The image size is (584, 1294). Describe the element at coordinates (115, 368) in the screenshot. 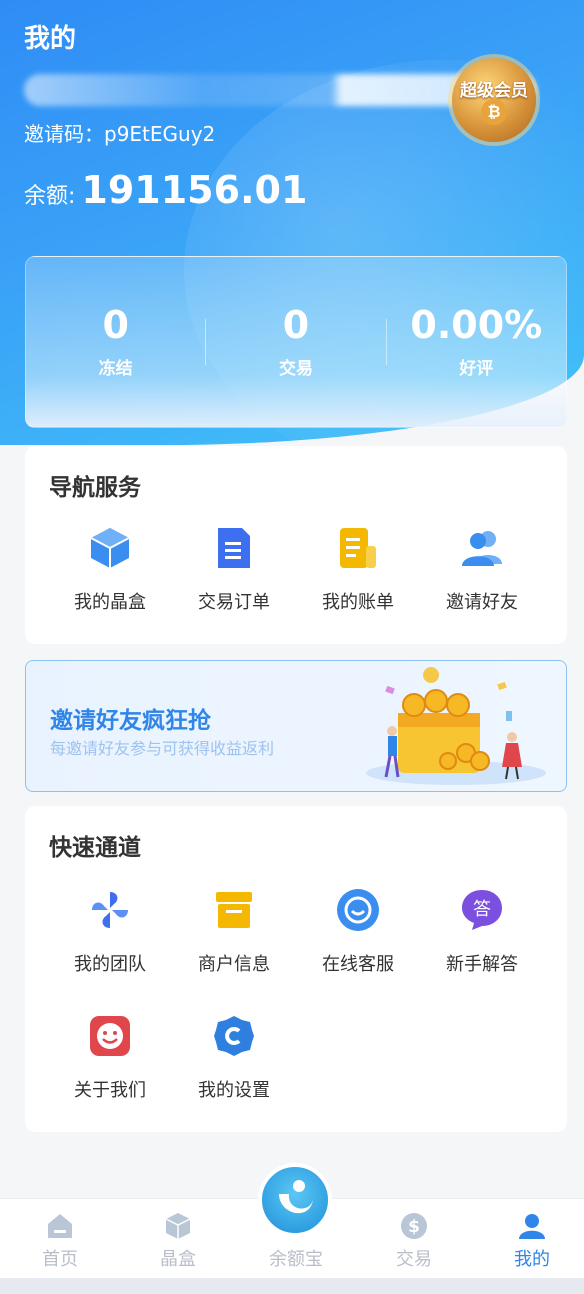

I see `stat-label: 冻结` at that location.